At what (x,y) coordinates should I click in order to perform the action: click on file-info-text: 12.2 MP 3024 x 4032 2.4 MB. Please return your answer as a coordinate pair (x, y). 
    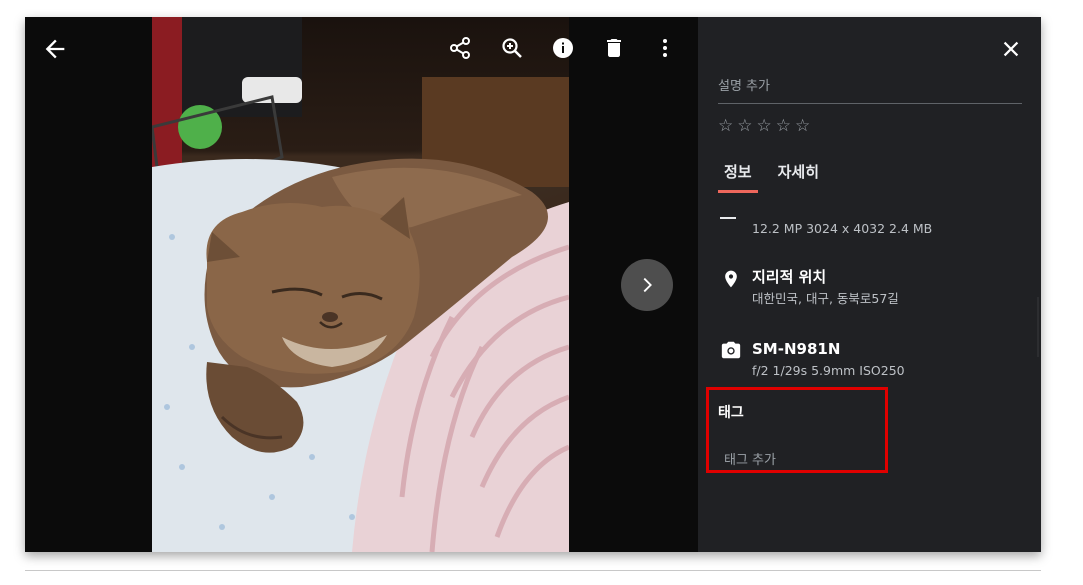
    Looking at the image, I should click on (842, 228).